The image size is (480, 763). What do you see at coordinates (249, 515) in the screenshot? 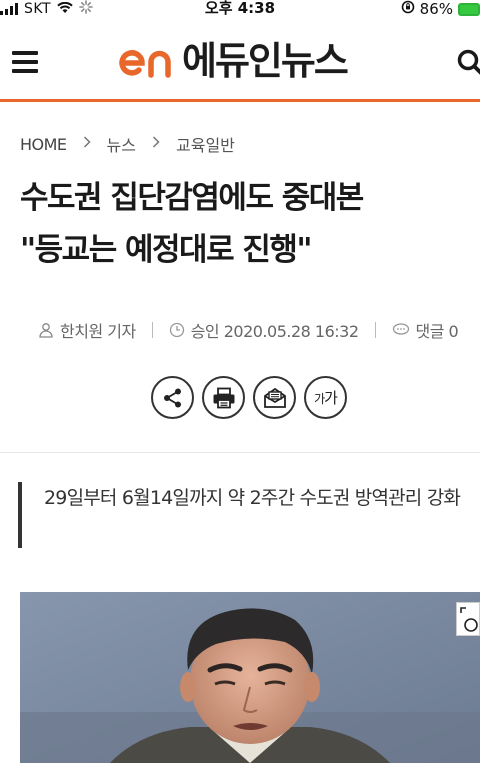
I see `article-subtitle: 29일부터 6월14일까지 약 2주간 수도권 방역관리 강화` at bounding box center [249, 515].